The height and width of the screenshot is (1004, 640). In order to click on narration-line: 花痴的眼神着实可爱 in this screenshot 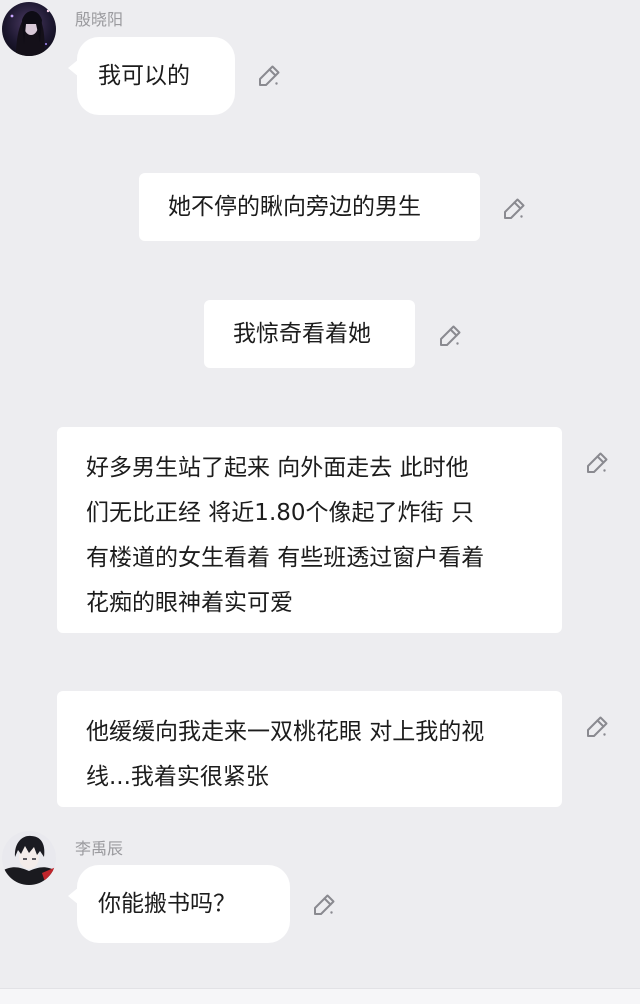, I will do `click(189, 603)`.